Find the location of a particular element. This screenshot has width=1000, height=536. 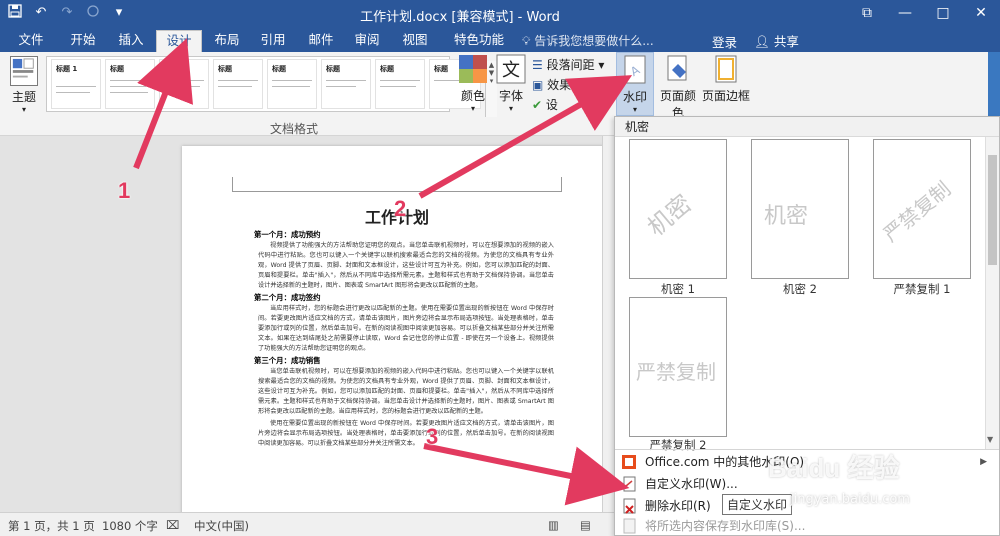

login-link: 登录 is located at coordinates (724, 41).